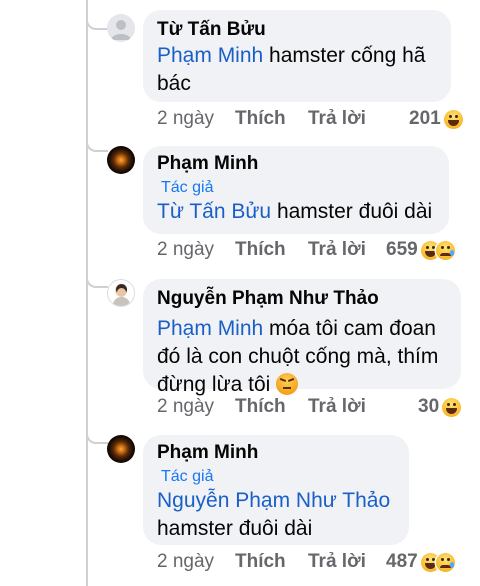 The height and width of the screenshot is (586, 480). Describe the element at coordinates (425, 118) in the screenshot. I see `reaction-count: 201` at that location.